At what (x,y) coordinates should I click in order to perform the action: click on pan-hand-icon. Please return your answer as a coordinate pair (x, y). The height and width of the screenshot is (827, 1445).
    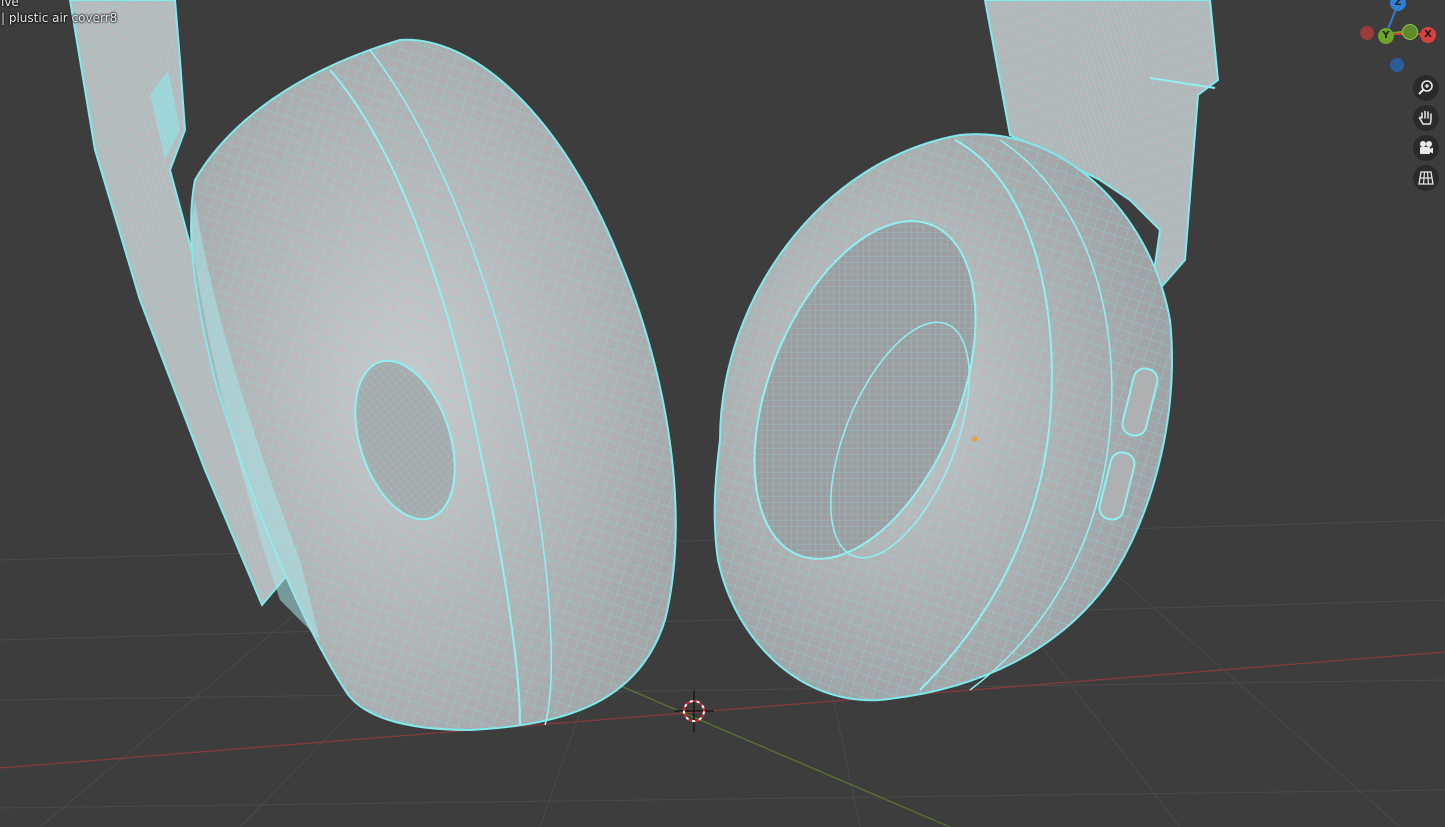
    Looking at the image, I should click on (1425, 117).